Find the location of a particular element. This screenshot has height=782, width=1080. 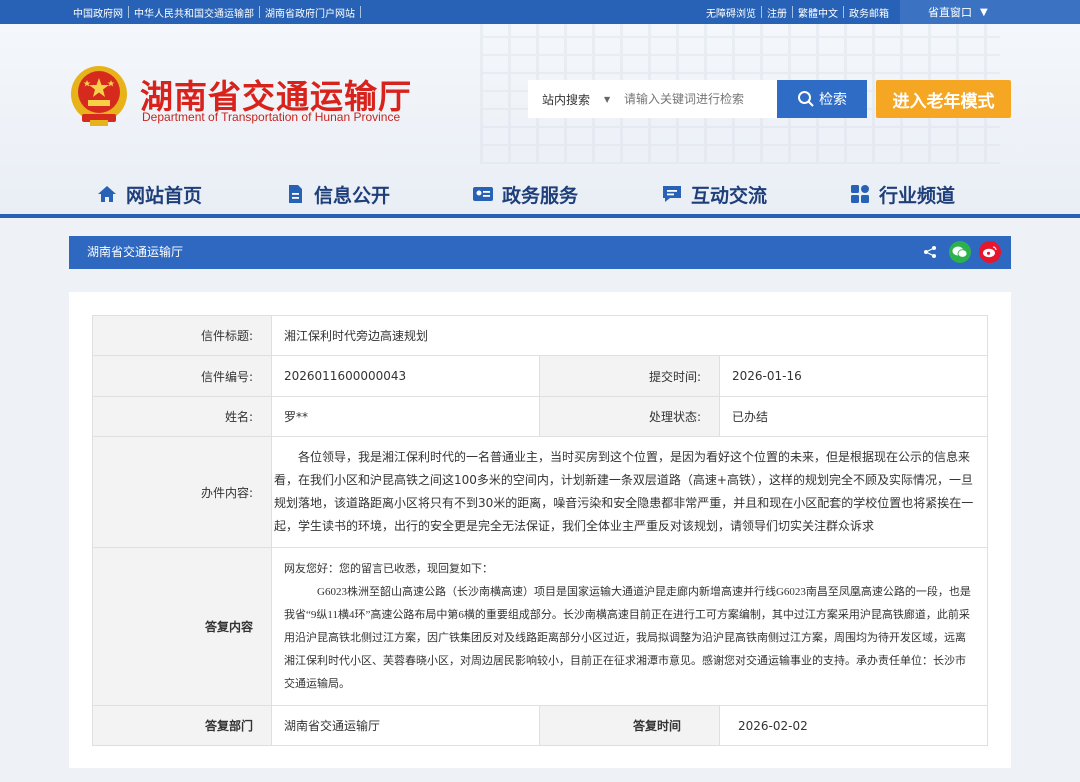

province-window-label: 省直窗口 is located at coordinates (950, 12).